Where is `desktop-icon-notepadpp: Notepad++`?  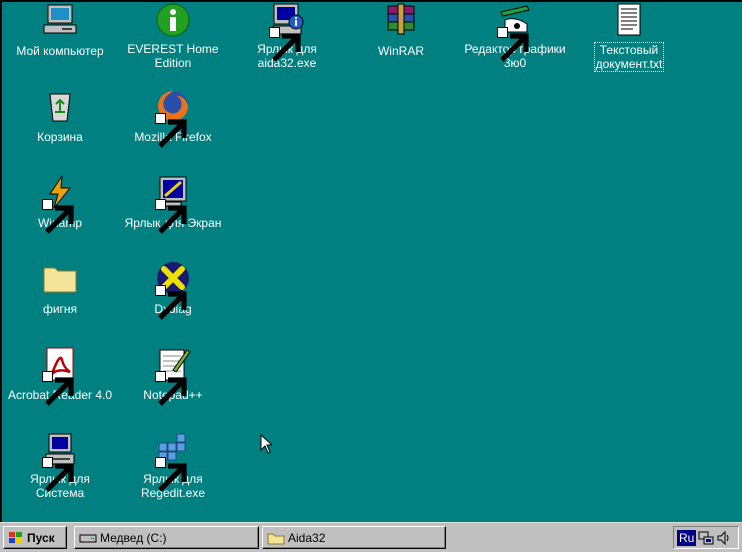
desktop-icon-notepadpp: Notepad++ is located at coordinates (173, 376).